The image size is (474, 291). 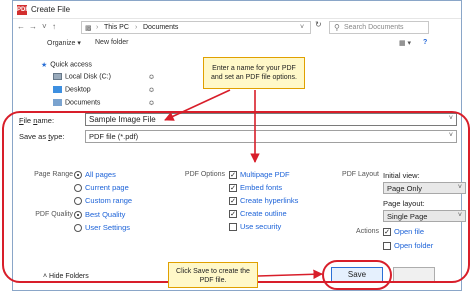 I want to click on nav-item-local-disk: Local Disk (C:), so click(x=82, y=76).